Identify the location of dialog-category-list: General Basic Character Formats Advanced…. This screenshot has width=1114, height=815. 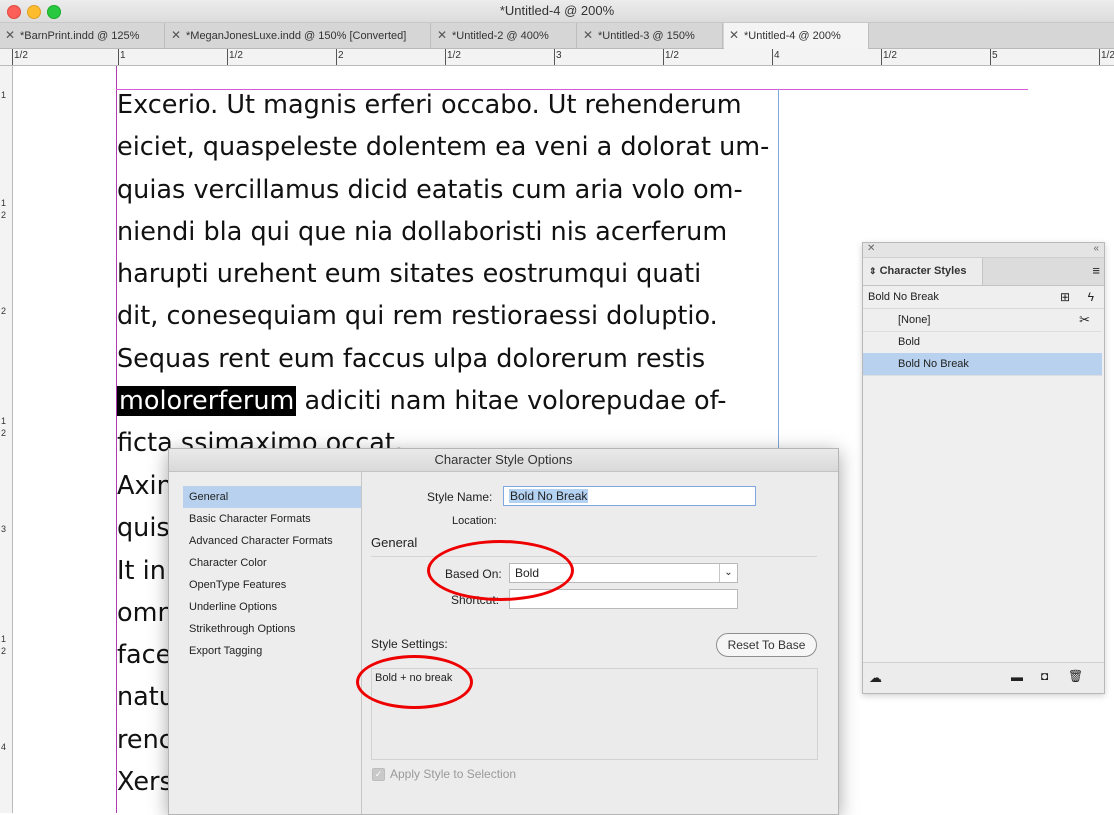
(265, 643).